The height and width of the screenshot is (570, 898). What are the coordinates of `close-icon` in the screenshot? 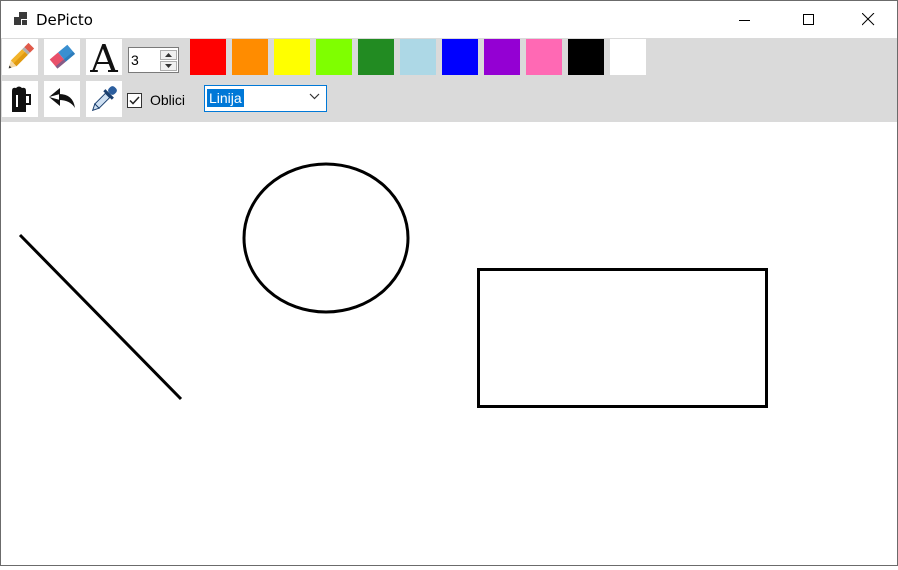 It's located at (867, 19).